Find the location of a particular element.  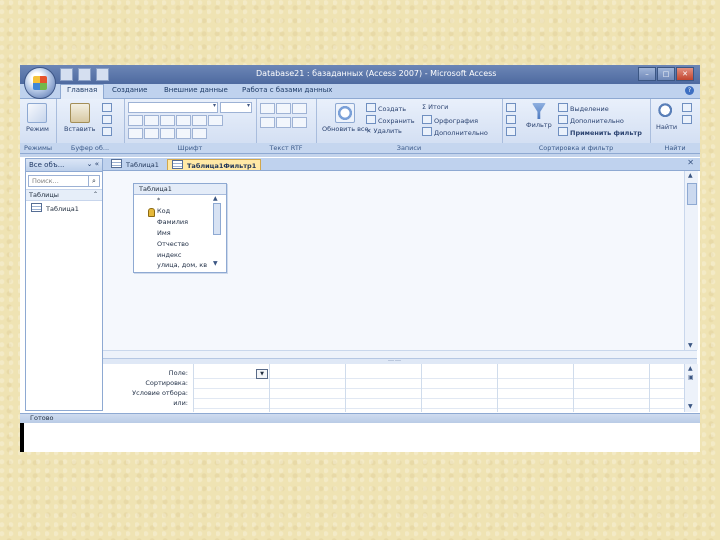

tab-database-tools: Работа с базами данных is located at coordinates (287, 90).